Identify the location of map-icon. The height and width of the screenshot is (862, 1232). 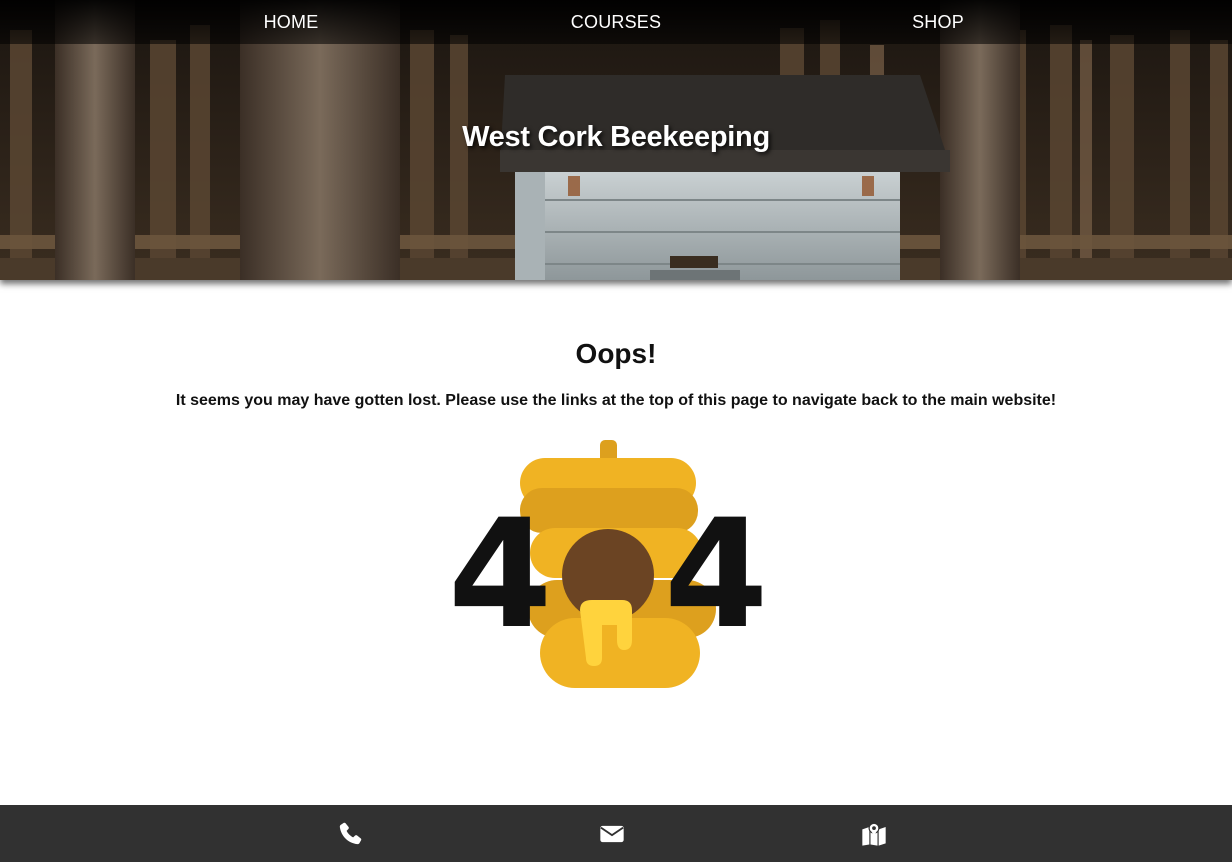
(874, 834).